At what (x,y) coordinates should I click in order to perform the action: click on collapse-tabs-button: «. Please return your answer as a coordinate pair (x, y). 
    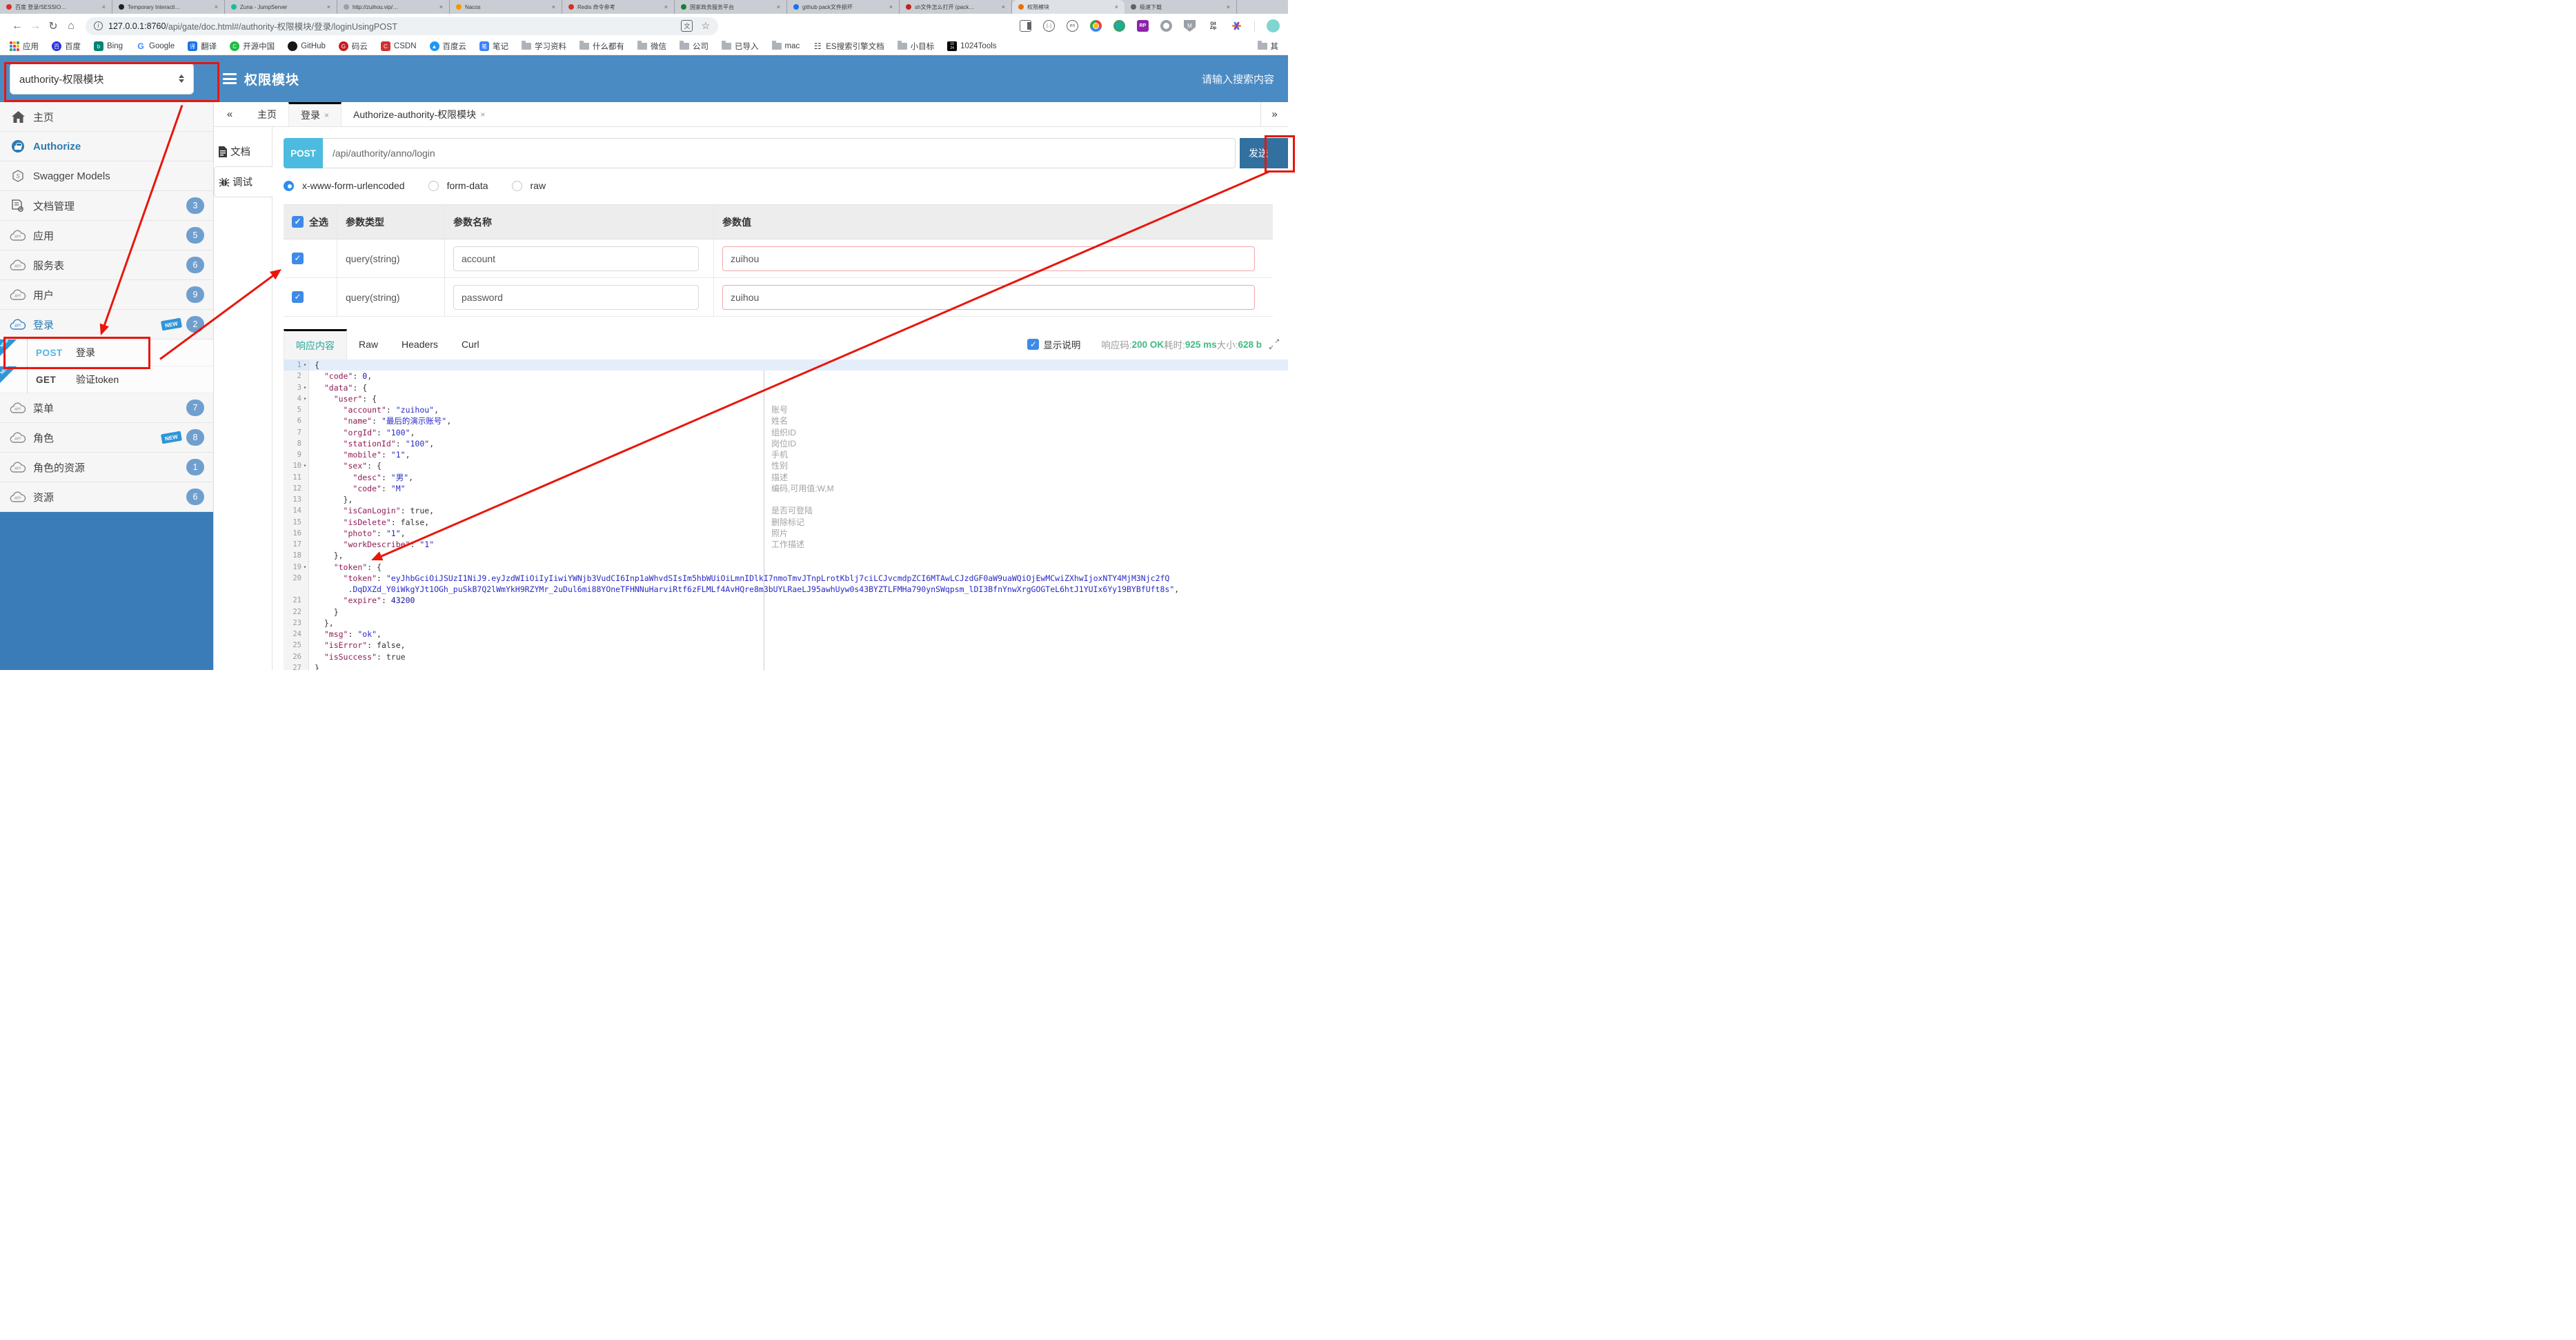
    Looking at the image, I should click on (230, 114).